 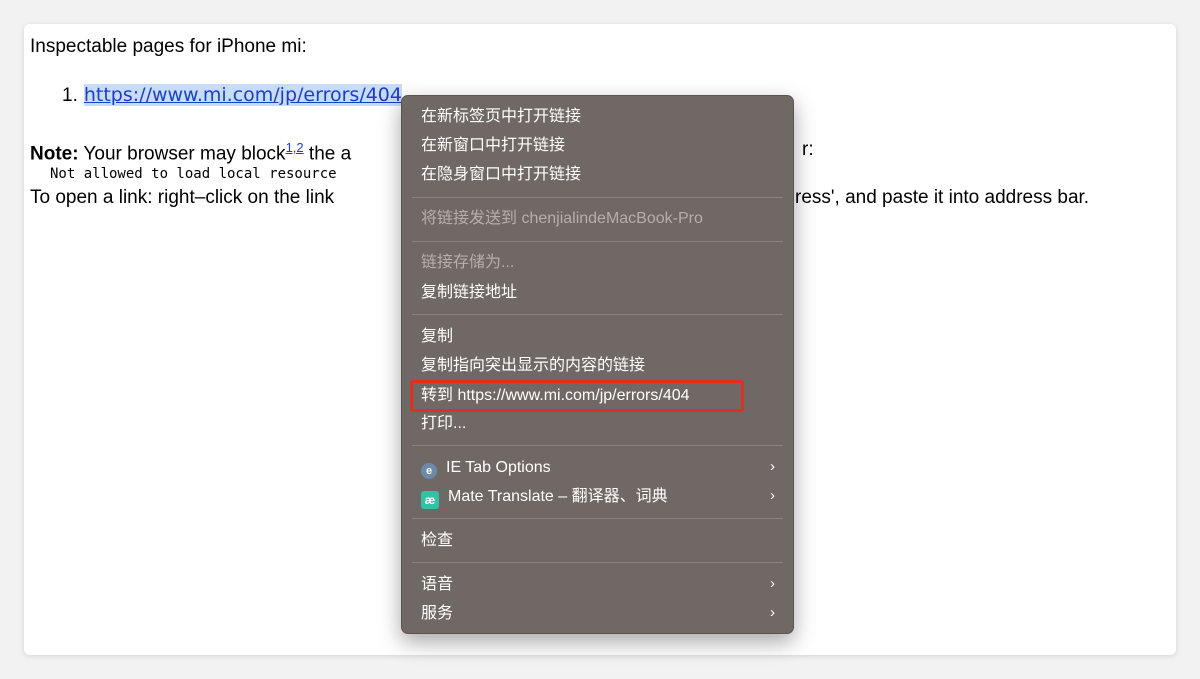 I want to click on menu-item-open-new-tab: 在新标签页中打开链接, so click(x=501, y=117).